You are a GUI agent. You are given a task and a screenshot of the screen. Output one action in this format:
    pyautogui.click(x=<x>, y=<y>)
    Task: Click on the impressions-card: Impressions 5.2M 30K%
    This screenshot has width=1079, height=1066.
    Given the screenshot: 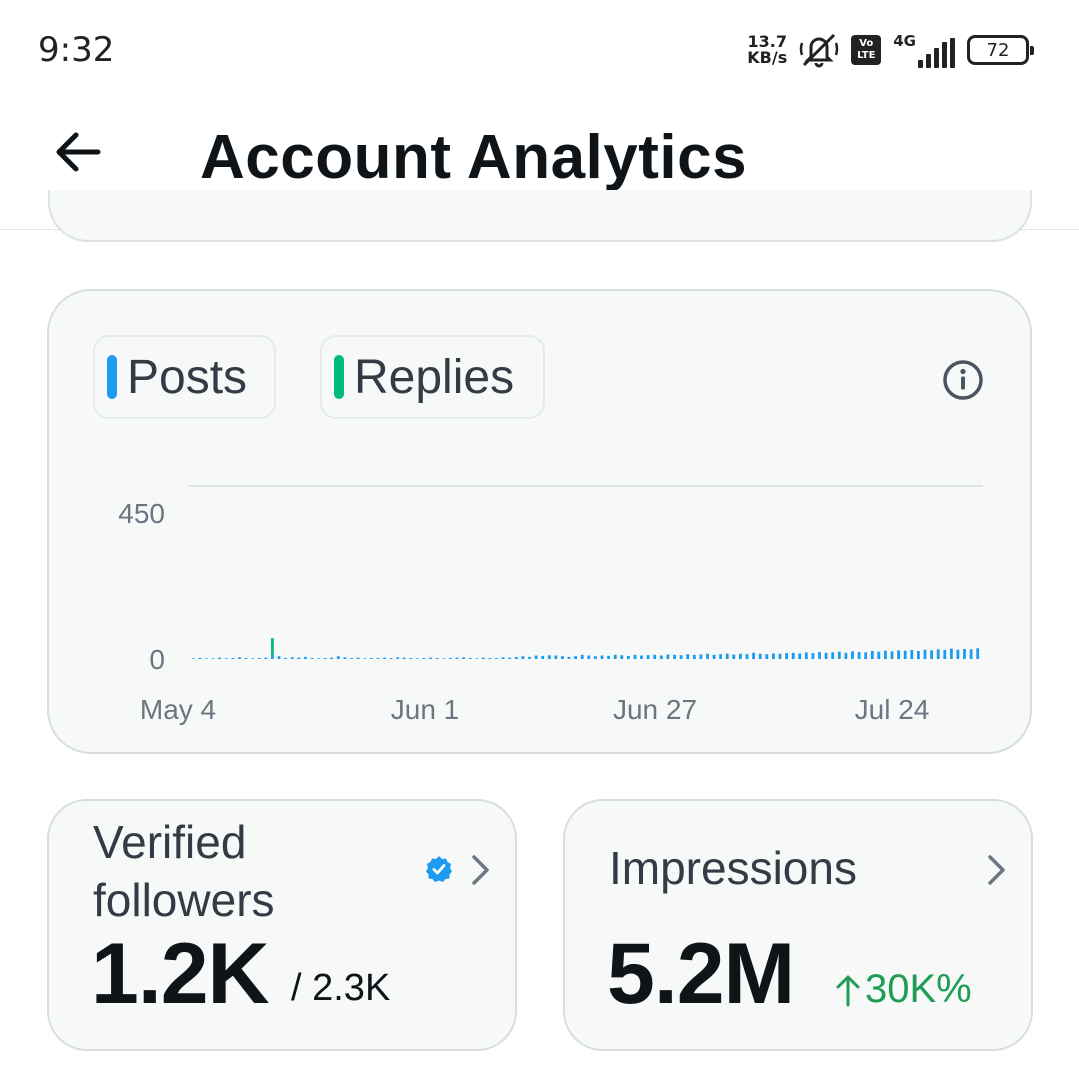 What is the action you would take?
    pyautogui.click(x=798, y=925)
    